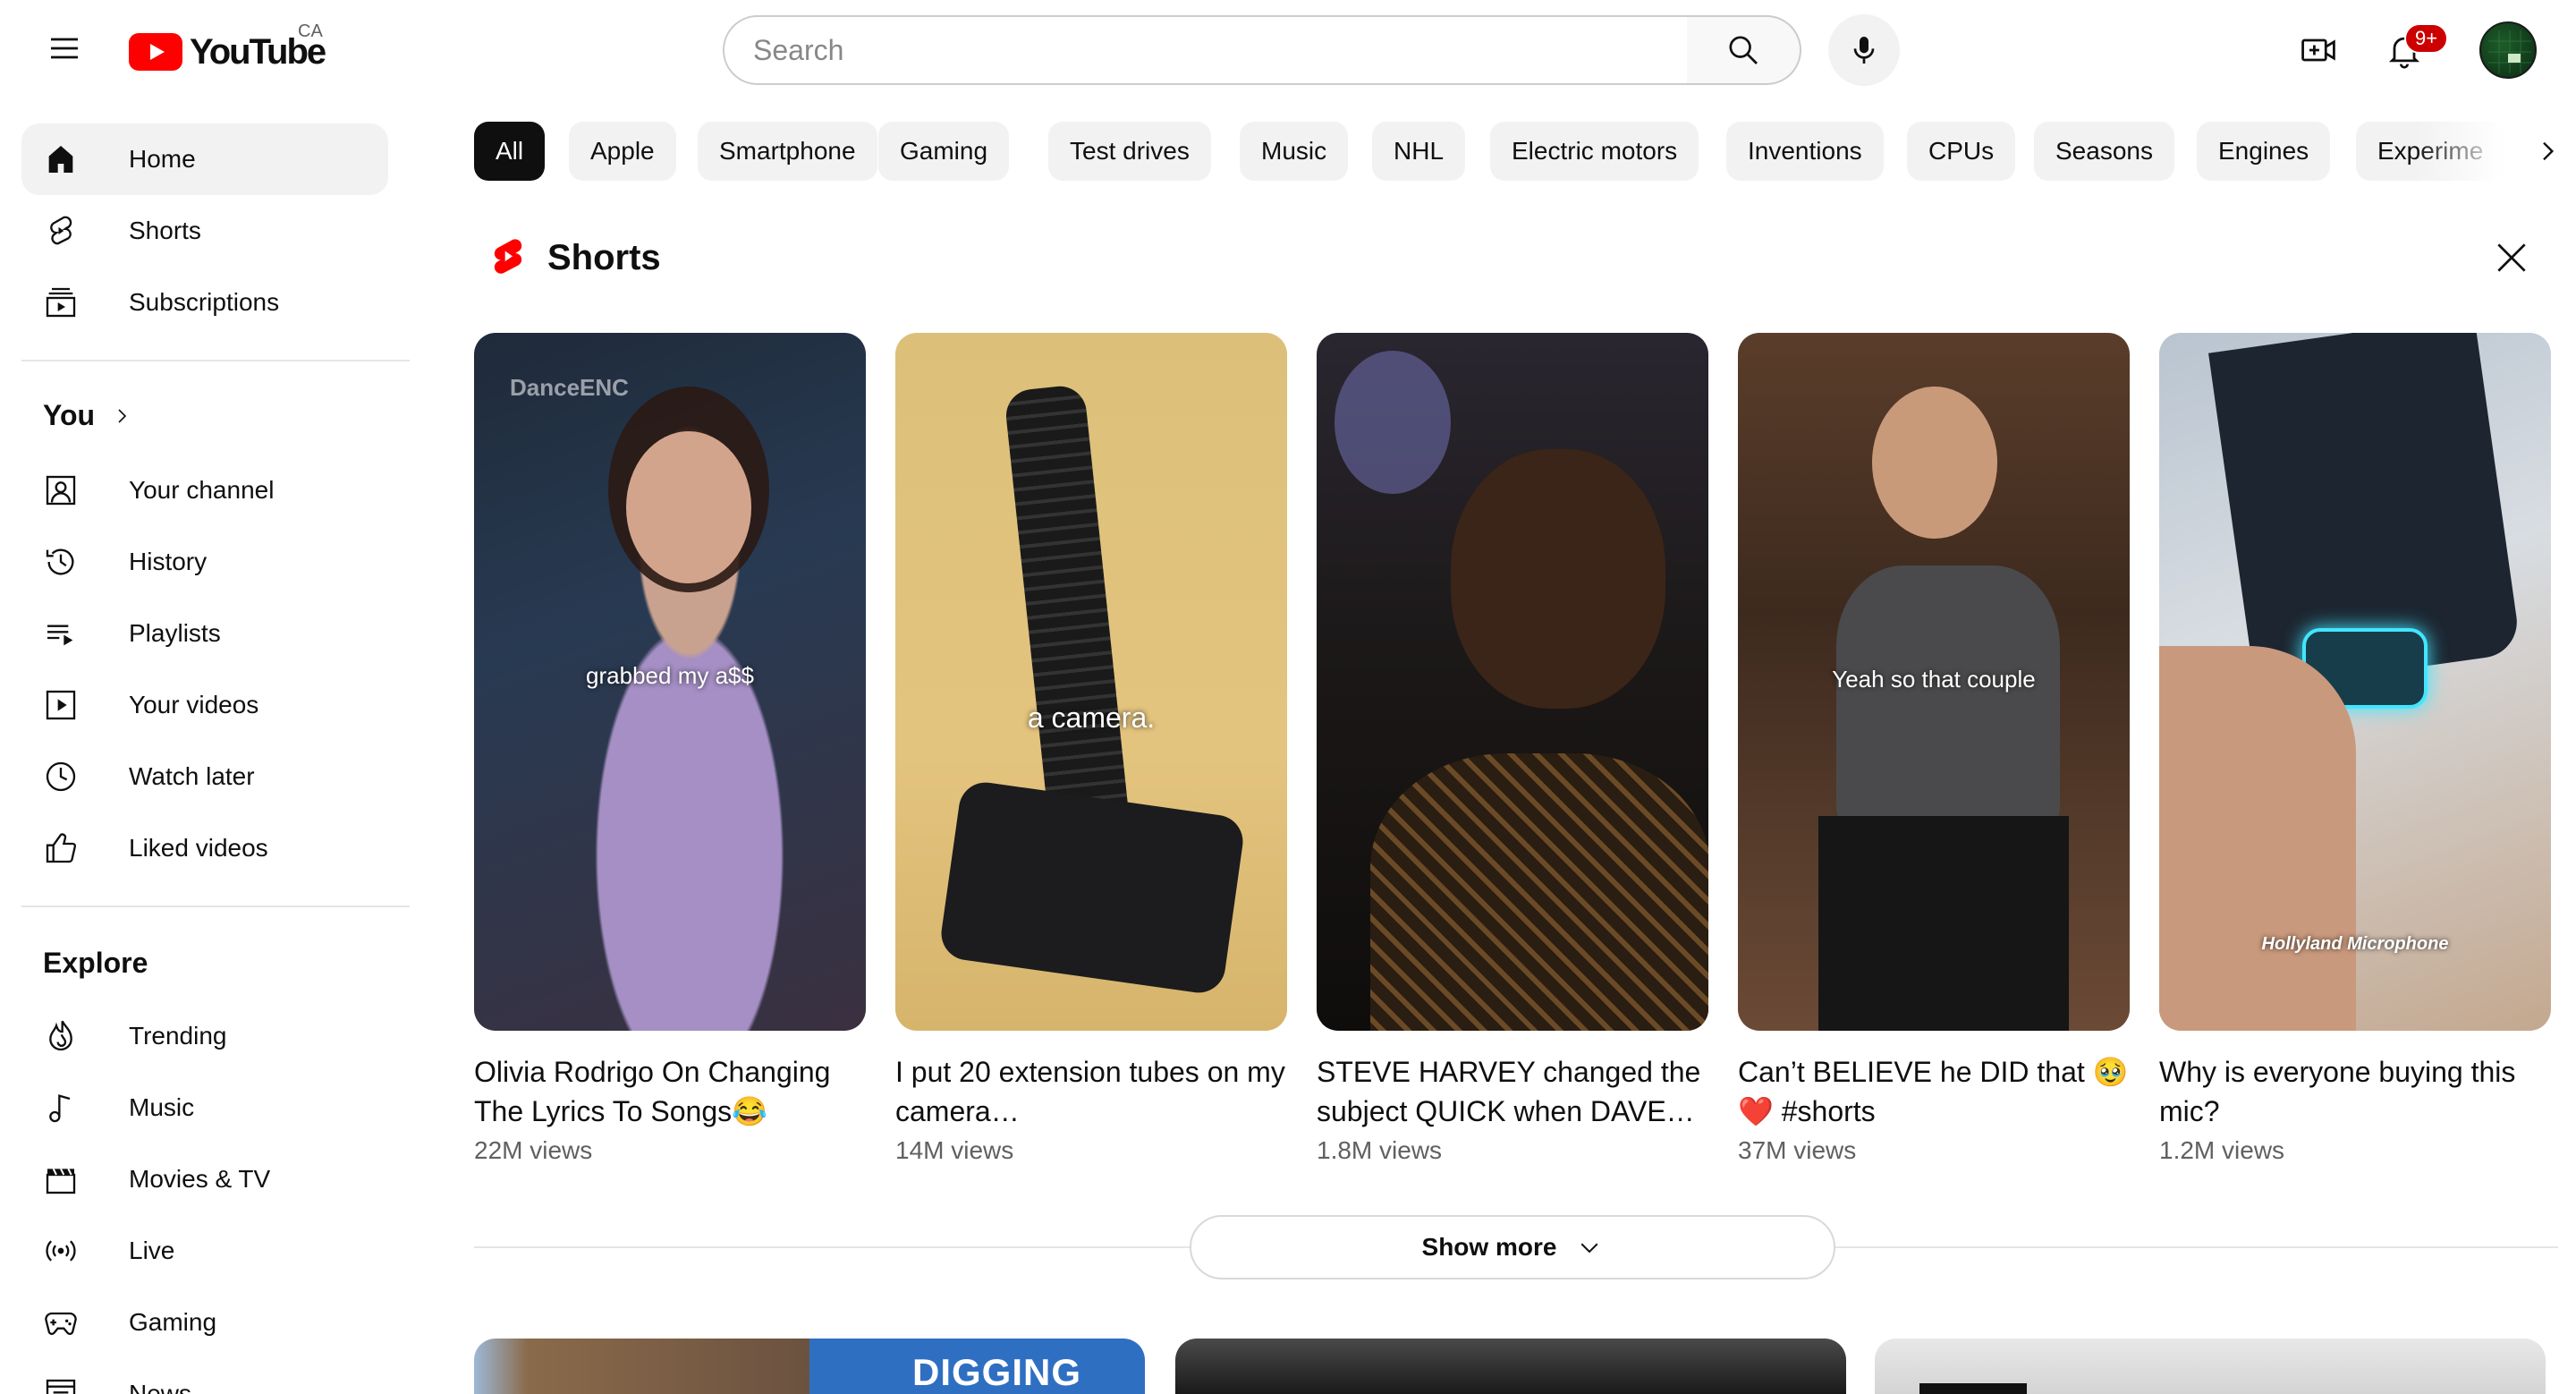 This screenshot has height=1394, width=2576. I want to click on sidebar-item-label: Home, so click(162, 159).